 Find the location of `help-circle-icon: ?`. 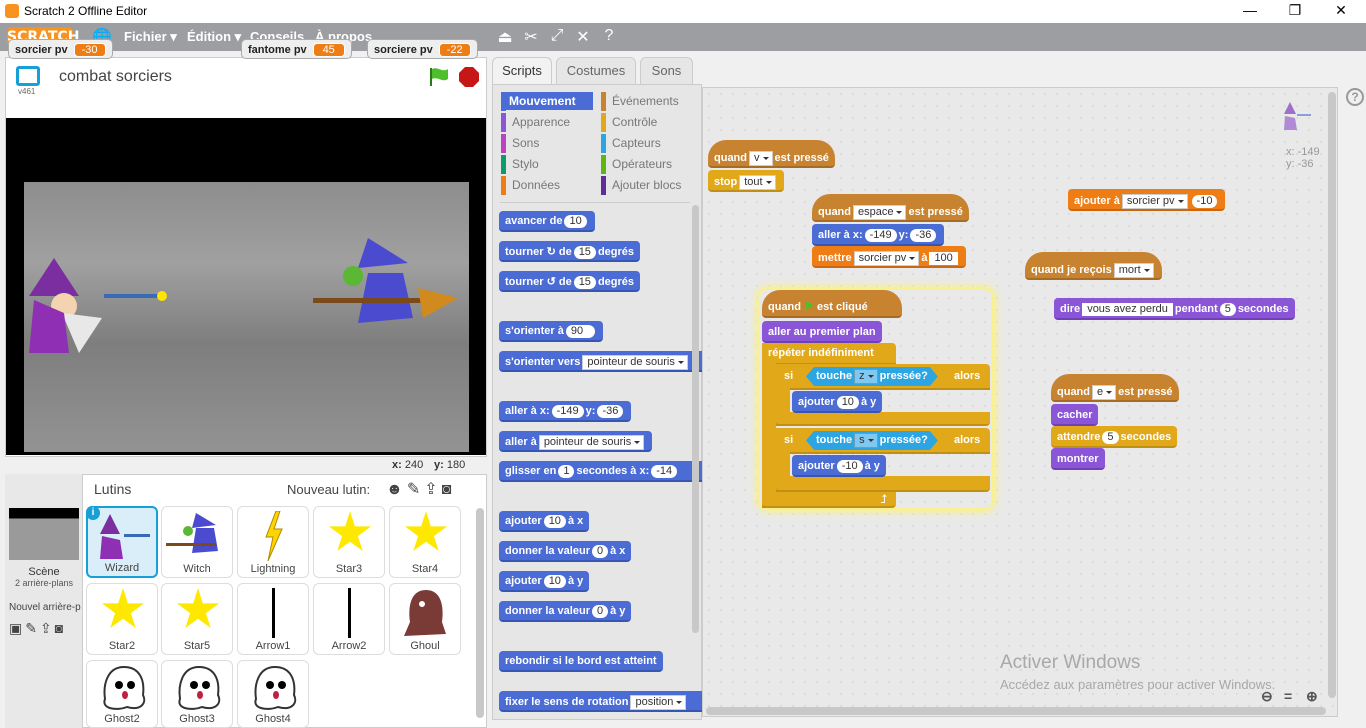

help-circle-icon: ? is located at coordinates (1355, 97).